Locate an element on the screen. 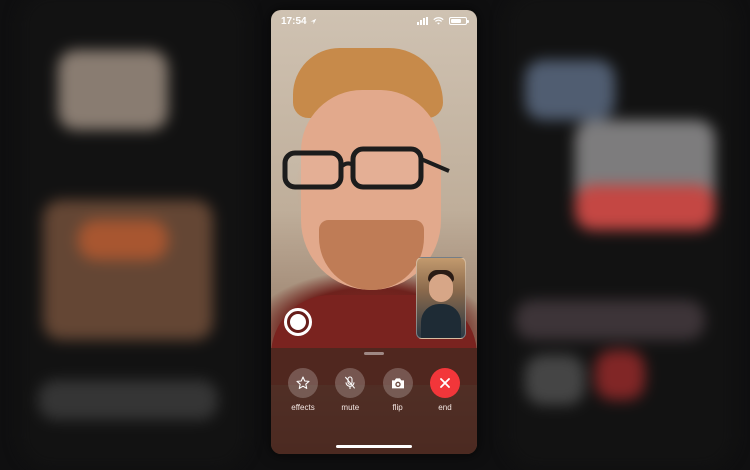  mic-slash-icon is located at coordinates (350, 382).